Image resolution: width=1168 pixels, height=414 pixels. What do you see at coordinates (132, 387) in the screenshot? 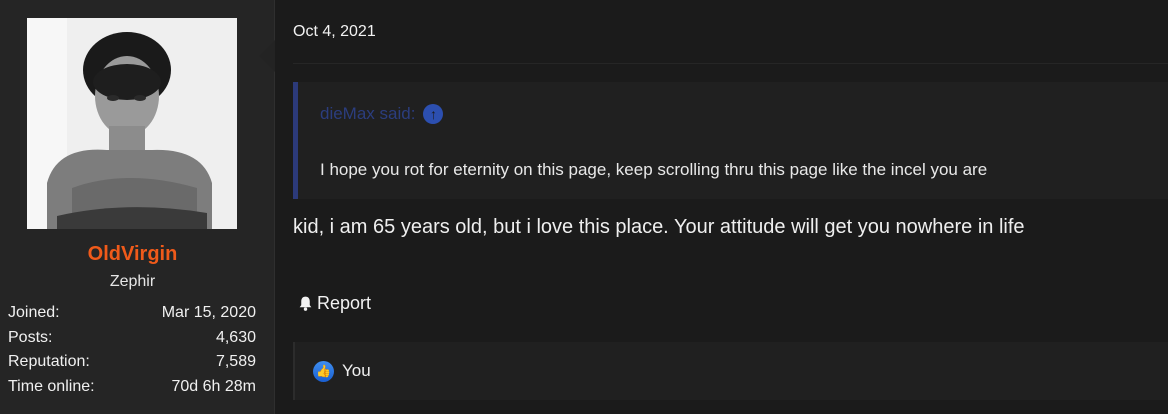
I see `stat-time-online: Time online: 70d 6h 28m` at bounding box center [132, 387].